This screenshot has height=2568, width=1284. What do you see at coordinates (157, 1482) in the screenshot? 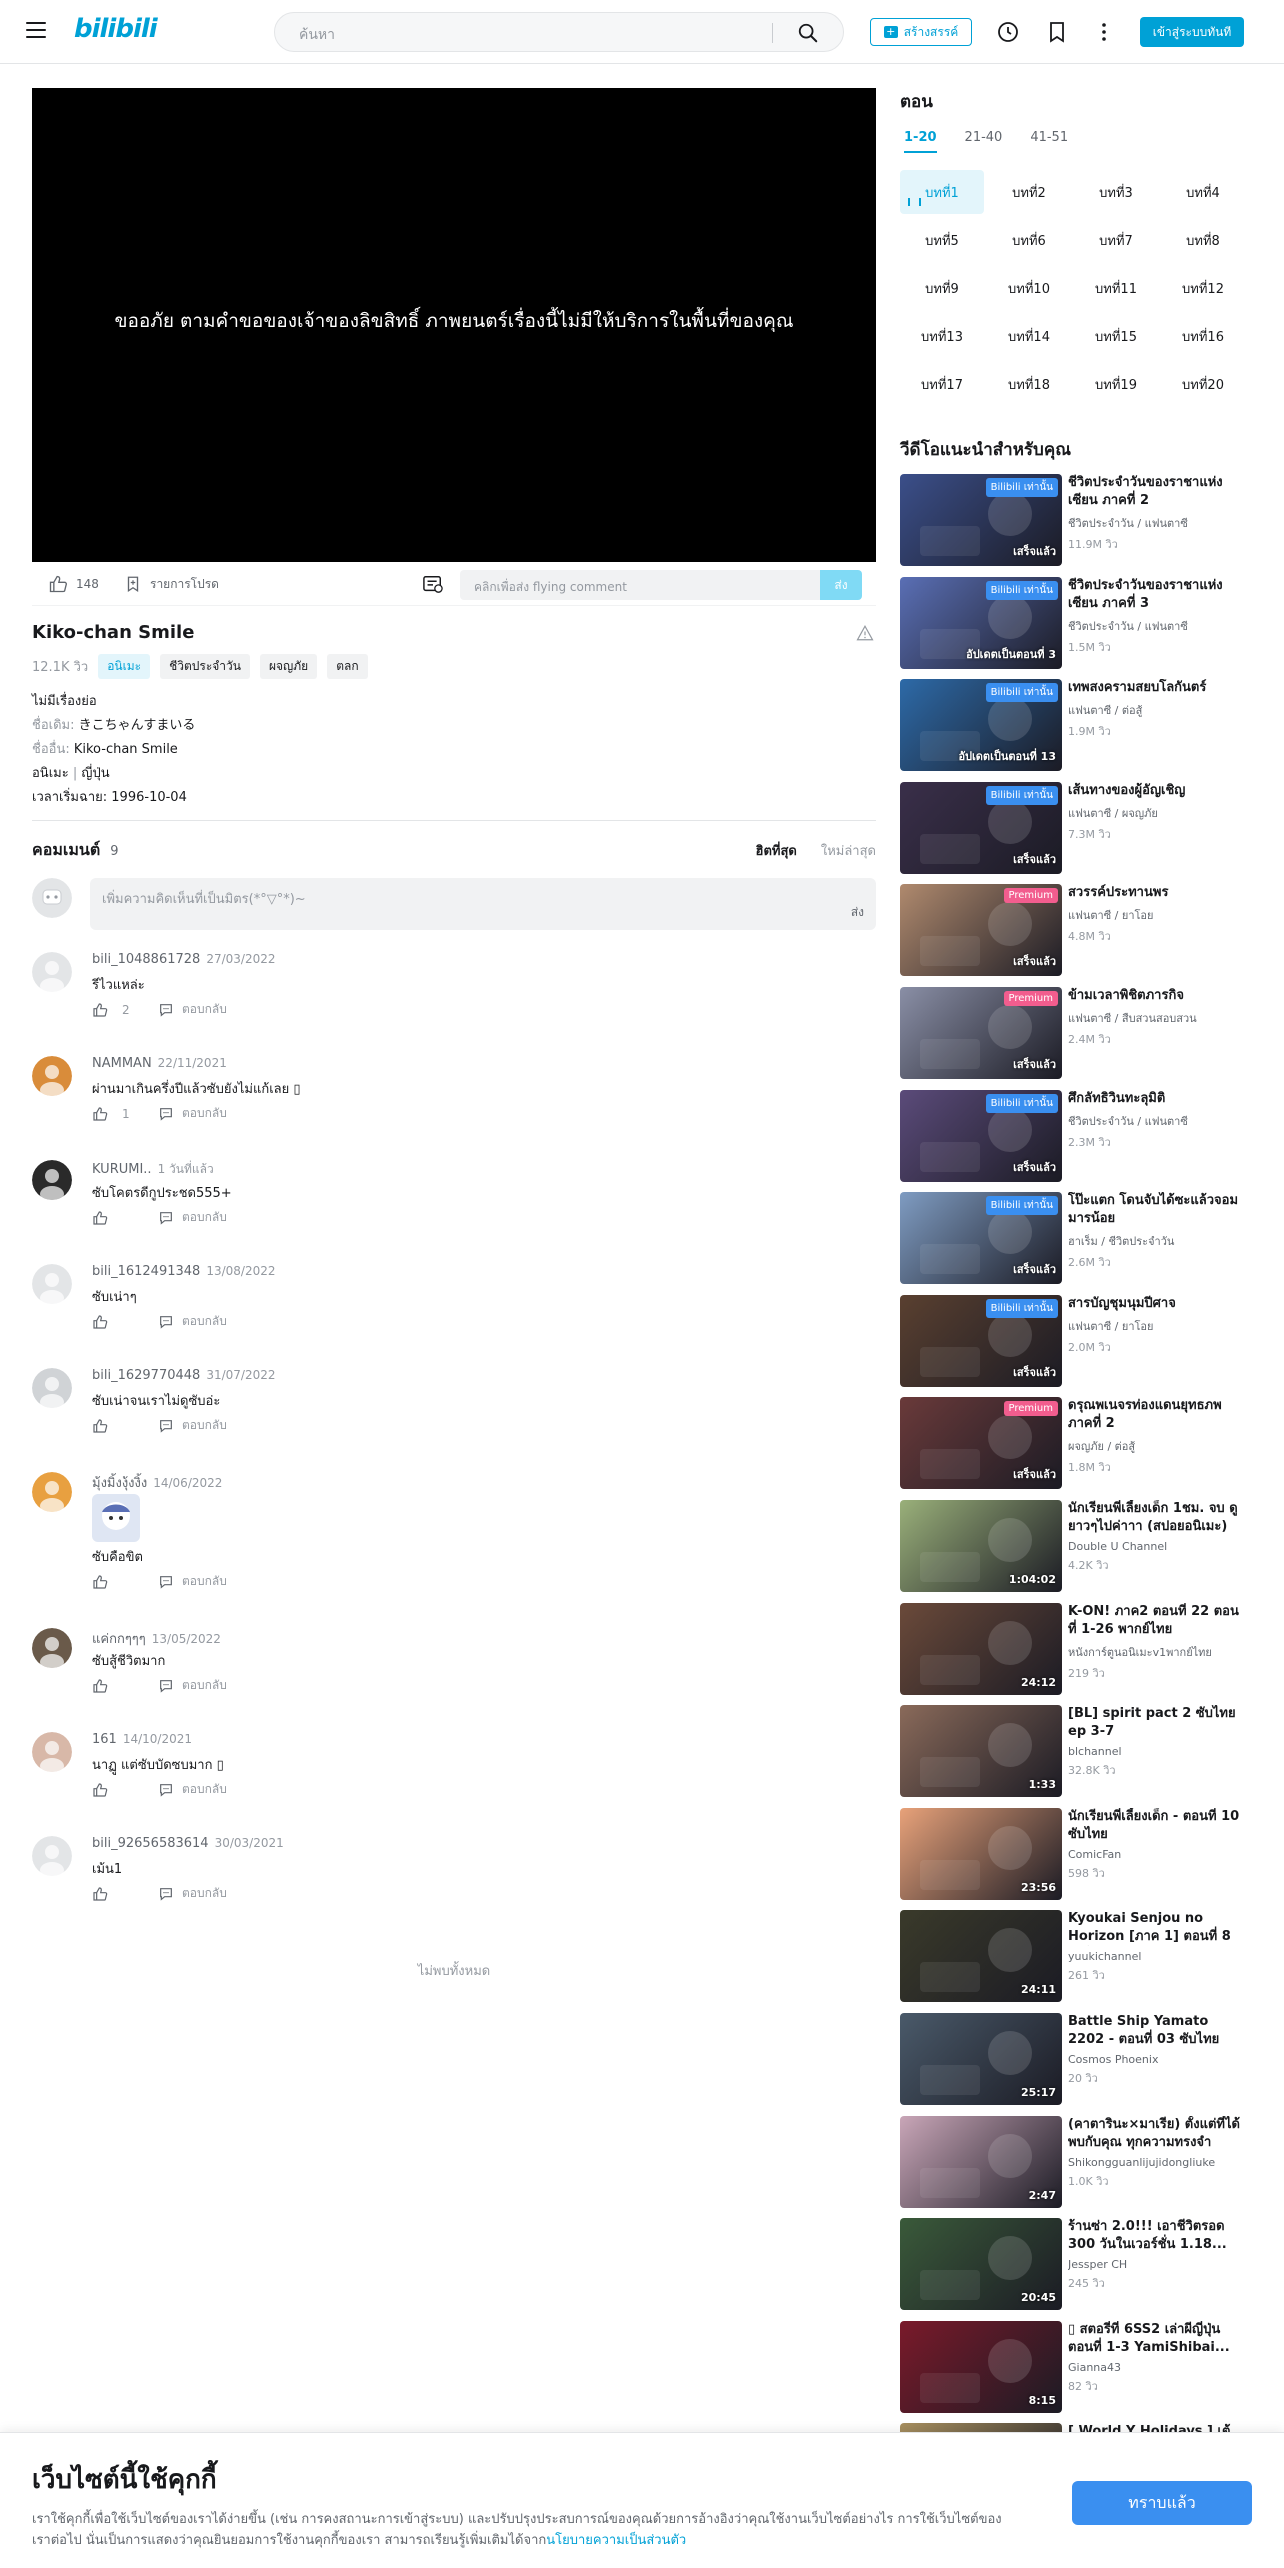
I see `commenter-name: มุ้งมิ้งงุ้งงิ้ง 14/06/2022` at bounding box center [157, 1482].